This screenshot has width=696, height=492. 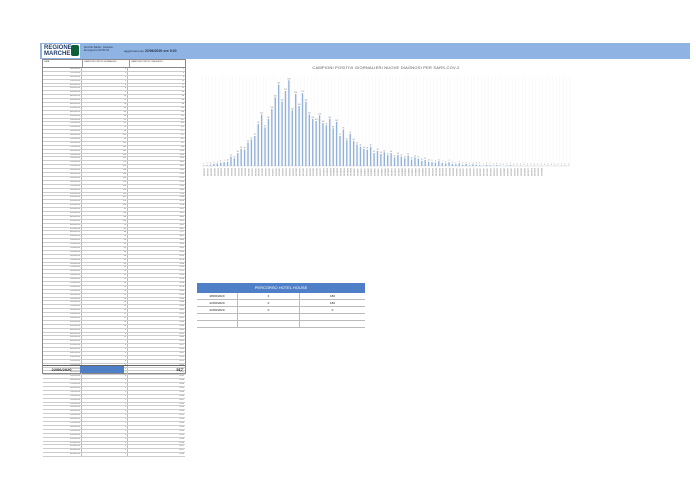 What do you see at coordinates (255, 172) in the screenshot?
I see `x-tick-label: 12/03/2020` at bounding box center [255, 172].